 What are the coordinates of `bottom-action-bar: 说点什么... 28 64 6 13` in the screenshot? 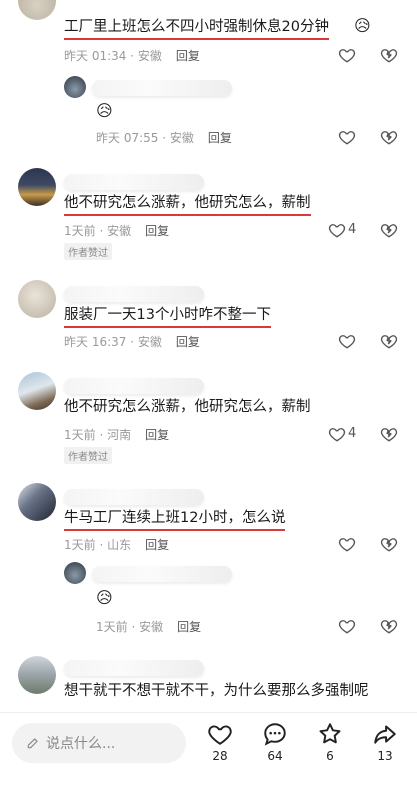 It's located at (208, 756).